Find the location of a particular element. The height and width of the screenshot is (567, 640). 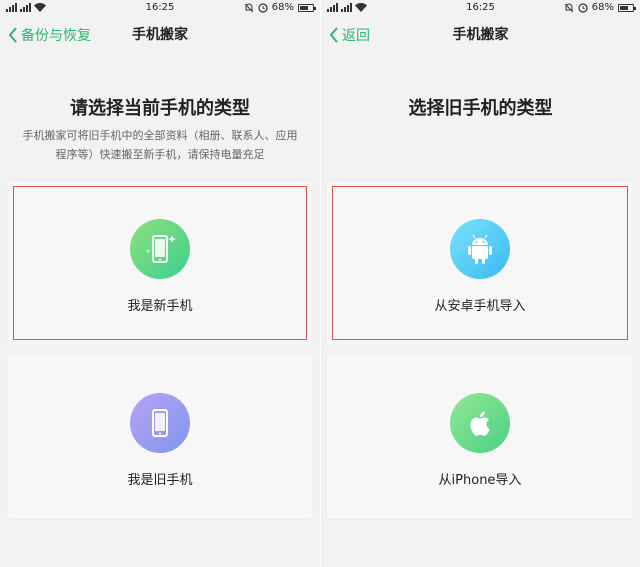

back-button: 返回 is located at coordinates (349, 35).